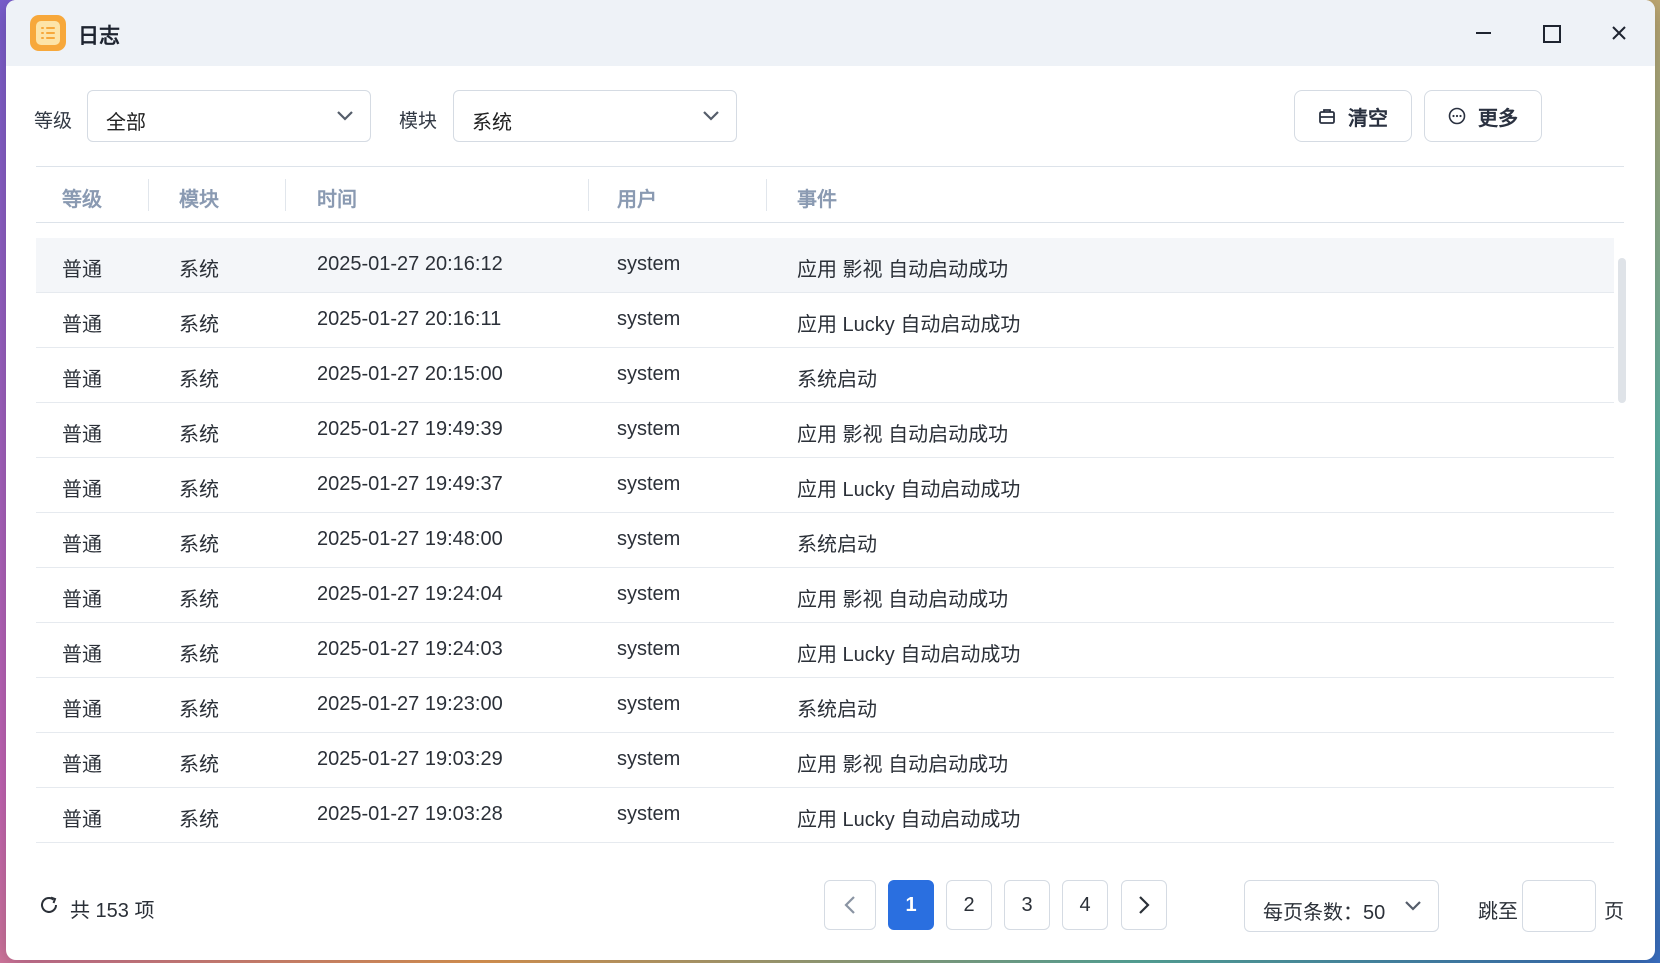 This screenshot has height=963, width=1660. I want to click on table-row: 普通 系统 2025-01-27 19:23:00 system 系统启动, so click(825, 705).